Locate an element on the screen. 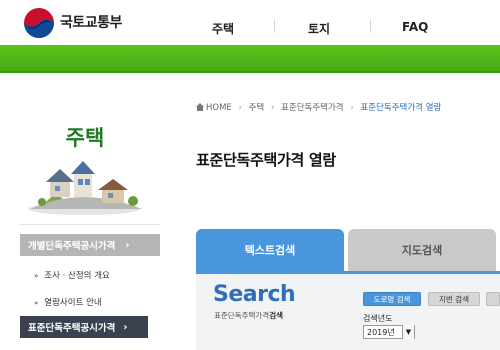 This screenshot has height=350, width=500. sidebar-subitem-label: 열람사이트 안내 is located at coordinates (73, 303).